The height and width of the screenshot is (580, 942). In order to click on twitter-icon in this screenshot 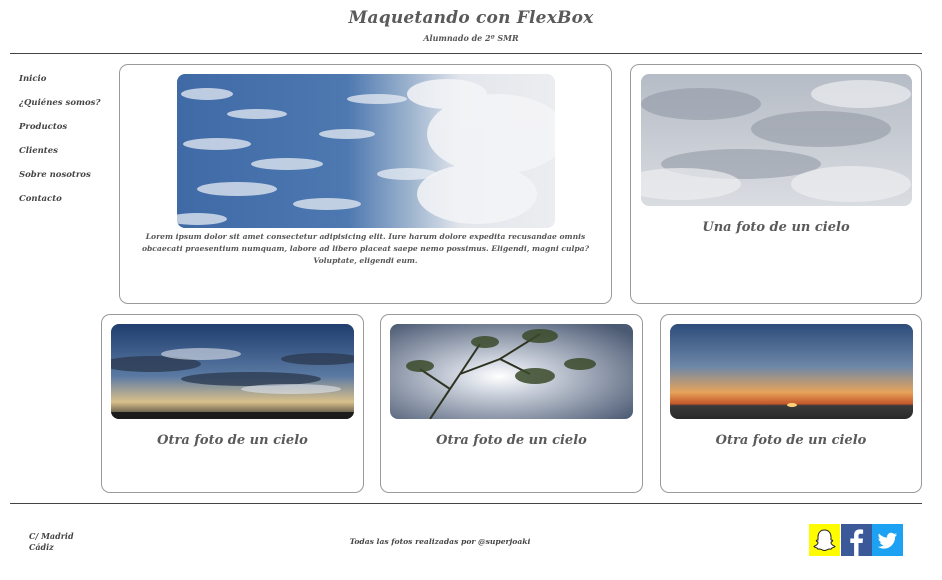, I will do `click(887, 540)`.